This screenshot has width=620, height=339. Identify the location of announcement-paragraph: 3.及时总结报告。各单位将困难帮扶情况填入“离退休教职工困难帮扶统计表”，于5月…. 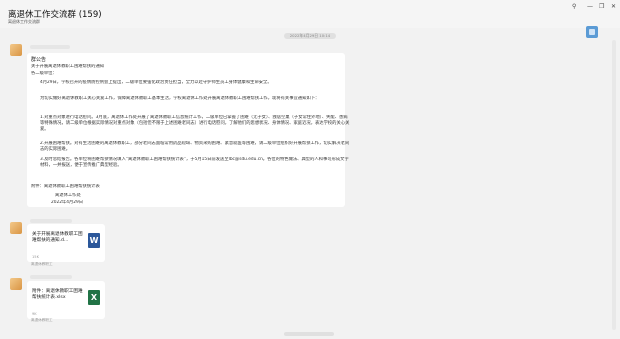
(194, 162).